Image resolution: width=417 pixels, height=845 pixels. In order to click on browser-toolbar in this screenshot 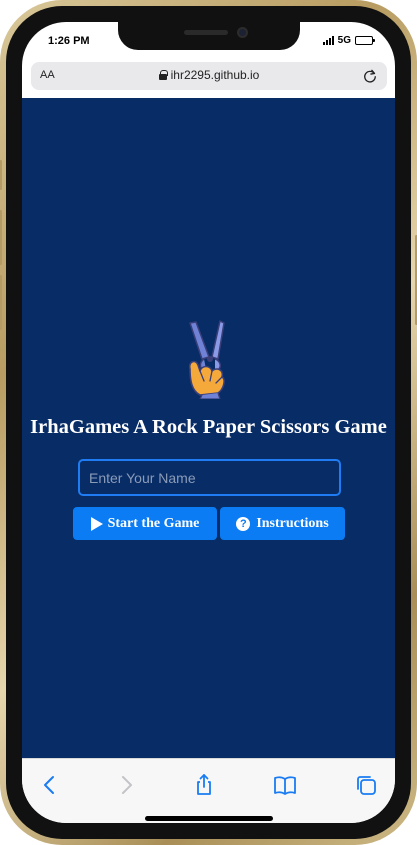, I will do `click(208, 790)`.